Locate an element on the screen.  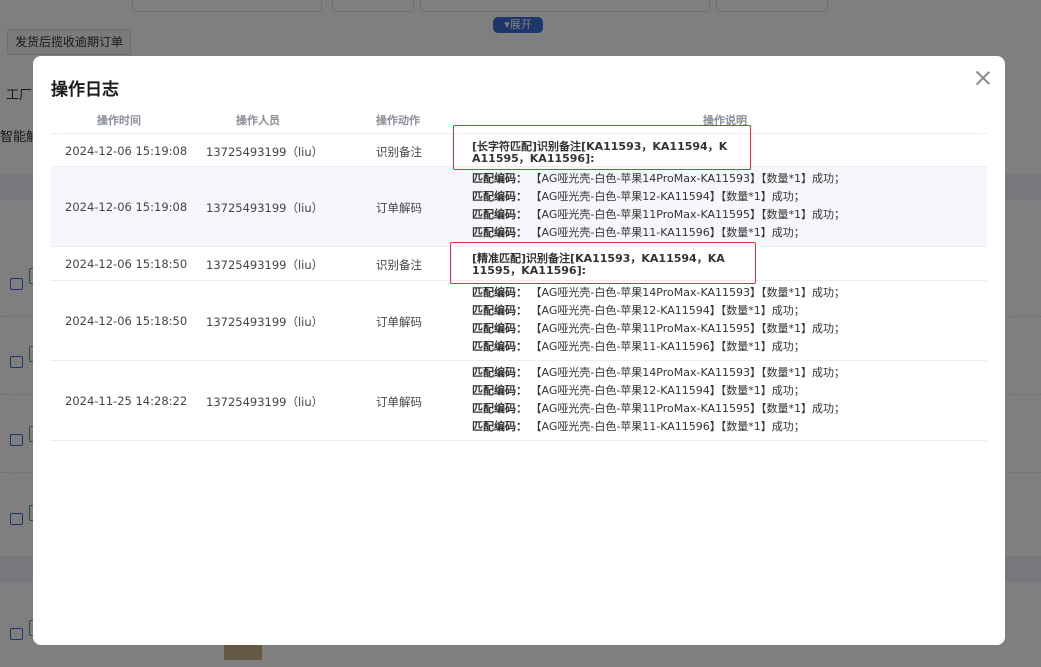
dialog-title: 操作日志 is located at coordinates (85, 90).